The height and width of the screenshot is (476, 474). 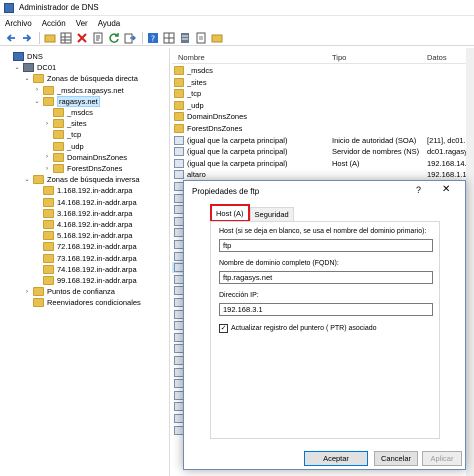 What do you see at coordinates (27, 37) in the screenshot?
I see `forward-arrow-icon` at bounding box center [27, 37].